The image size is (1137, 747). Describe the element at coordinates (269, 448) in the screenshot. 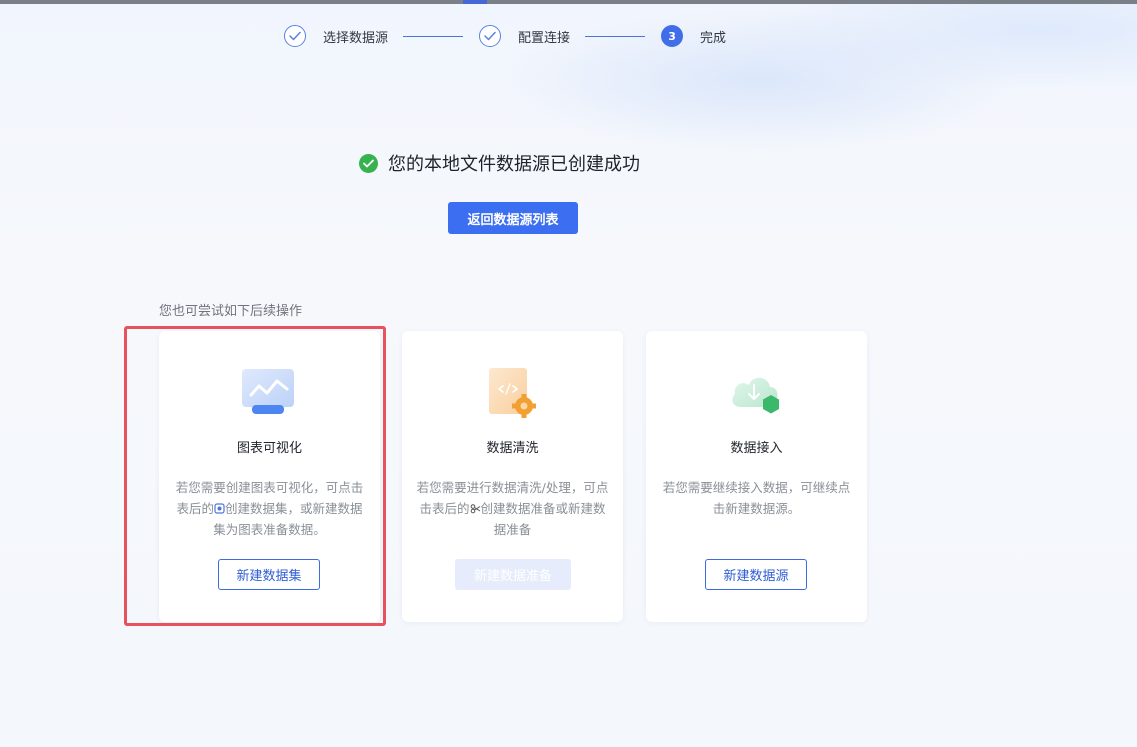

I see `card-title: 图表可视化` at that location.